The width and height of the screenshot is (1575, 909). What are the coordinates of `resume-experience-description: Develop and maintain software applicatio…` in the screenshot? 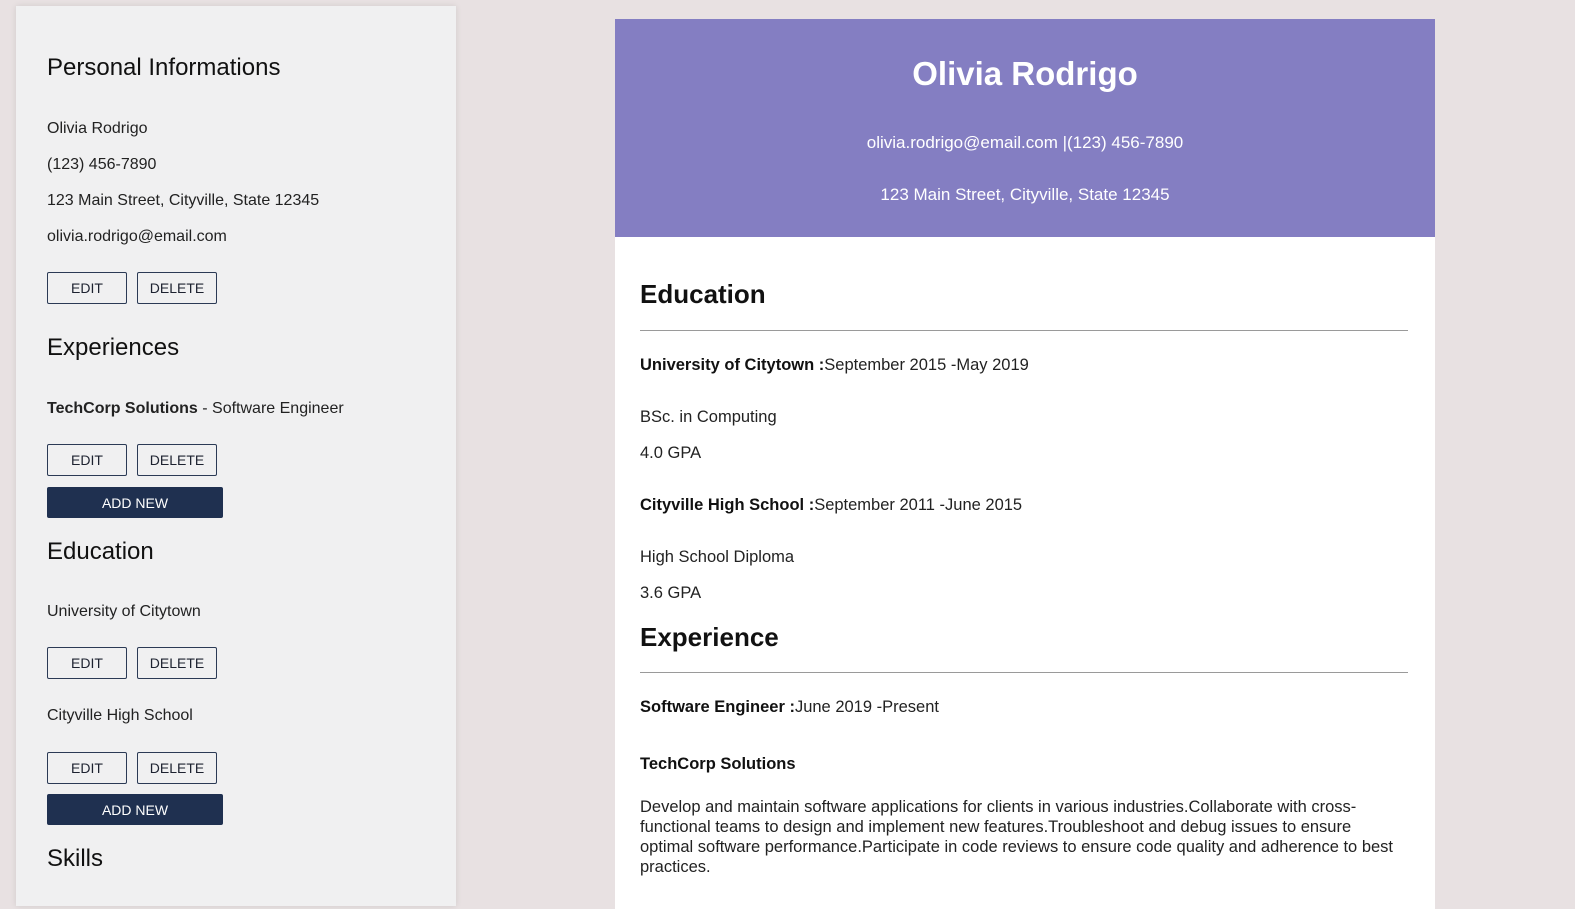 It's located at (1017, 837).